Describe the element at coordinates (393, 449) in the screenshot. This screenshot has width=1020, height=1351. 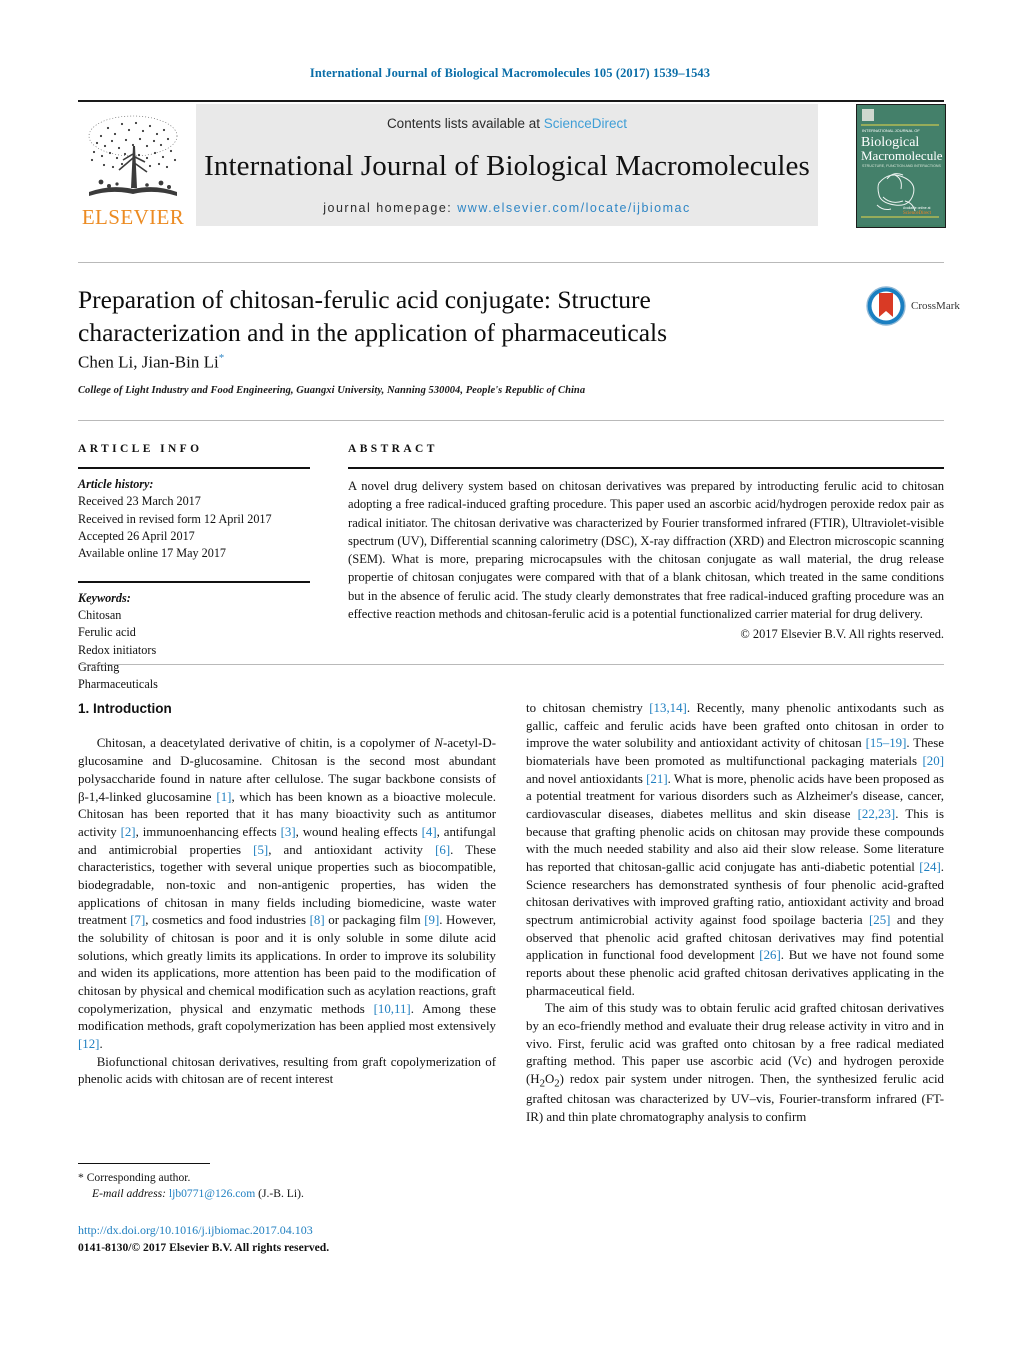
I see `abstract-heading: ABSTRACT` at that location.